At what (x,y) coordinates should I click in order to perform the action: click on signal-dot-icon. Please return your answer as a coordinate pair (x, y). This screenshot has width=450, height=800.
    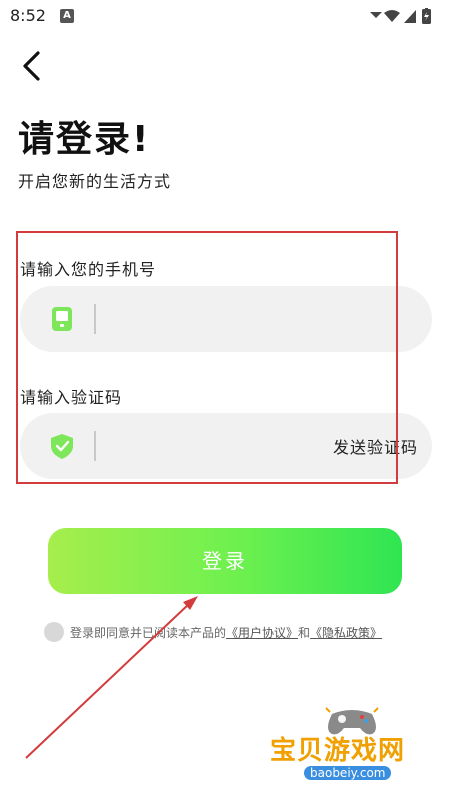
    Looking at the image, I should click on (376, 15).